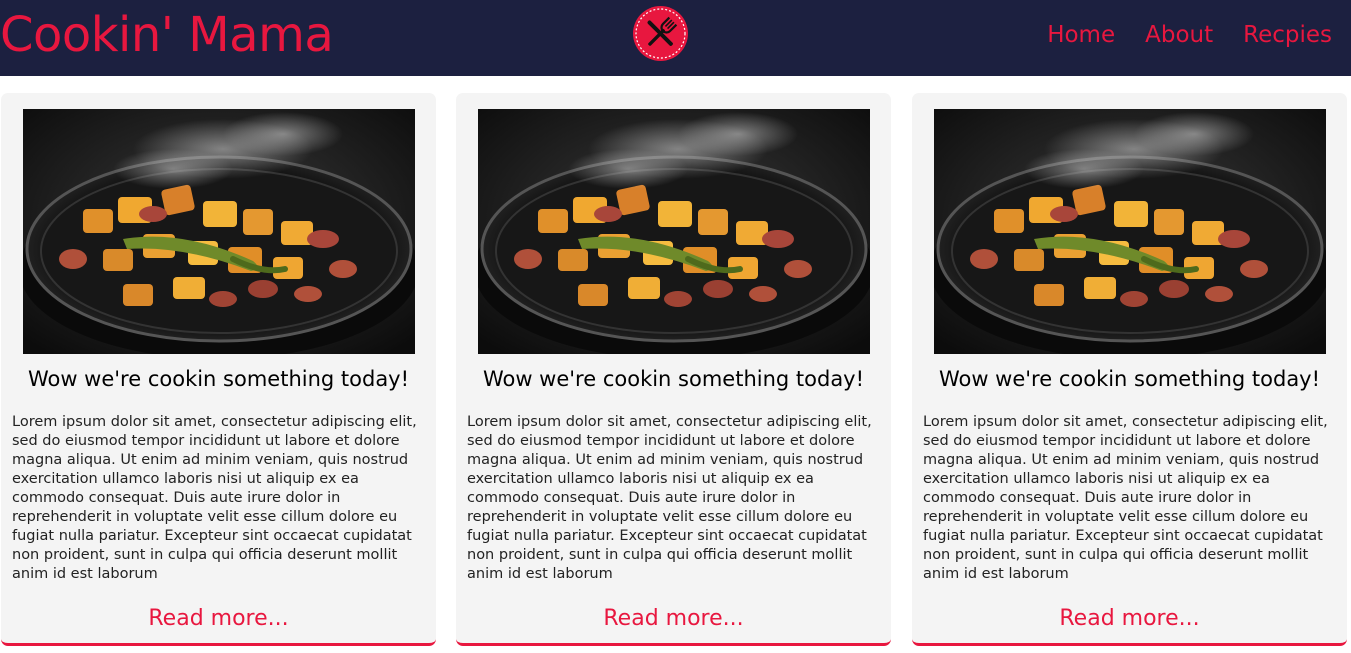  What do you see at coordinates (1287, 35) in the screenshot?
I see `nav-recipes: Recpies` at bounding box center [1287, 35].